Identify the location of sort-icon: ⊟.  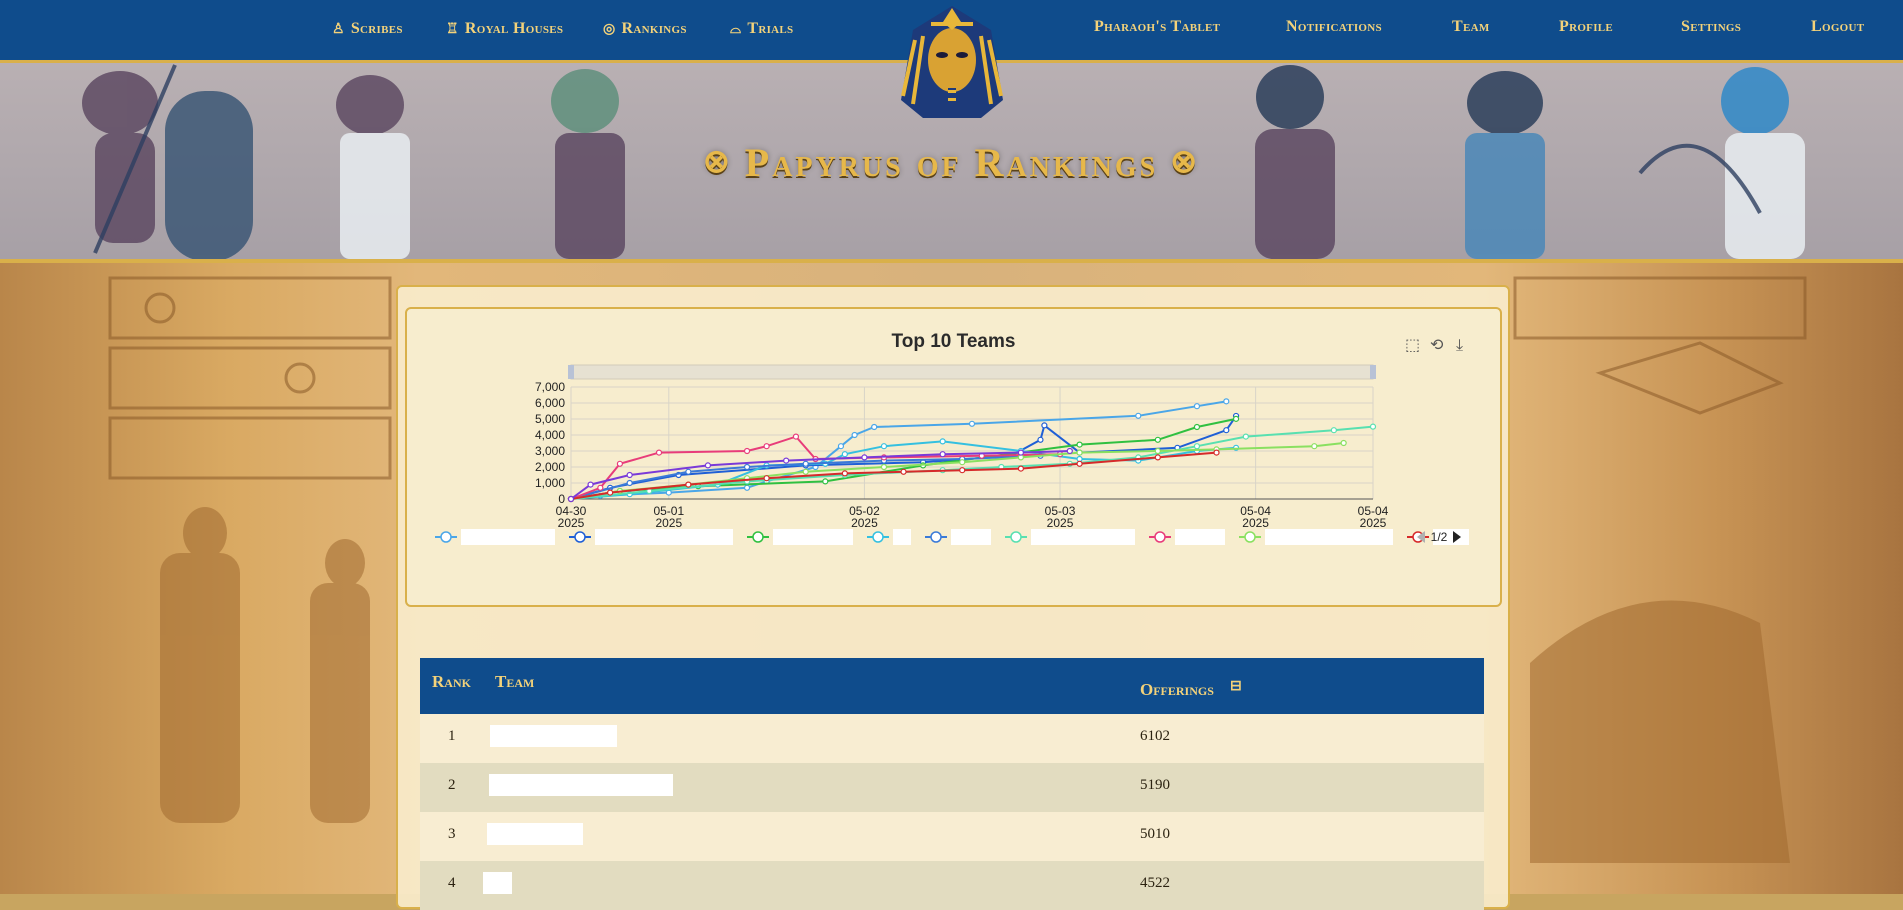
(1236, 686).